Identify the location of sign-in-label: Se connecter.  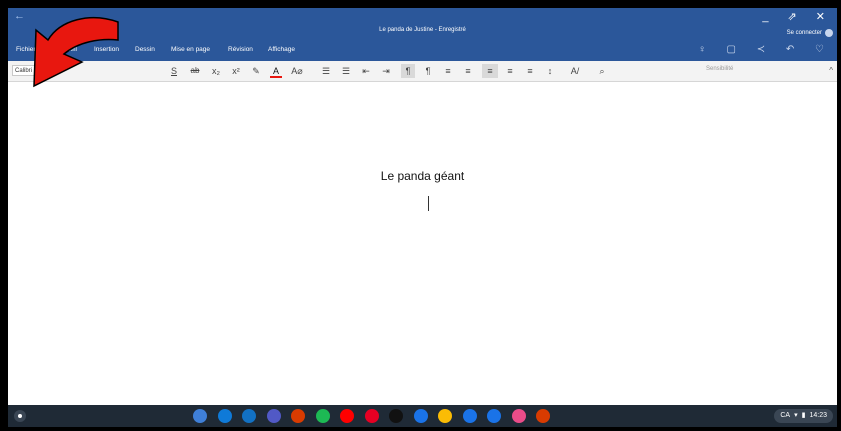
(804, 33).